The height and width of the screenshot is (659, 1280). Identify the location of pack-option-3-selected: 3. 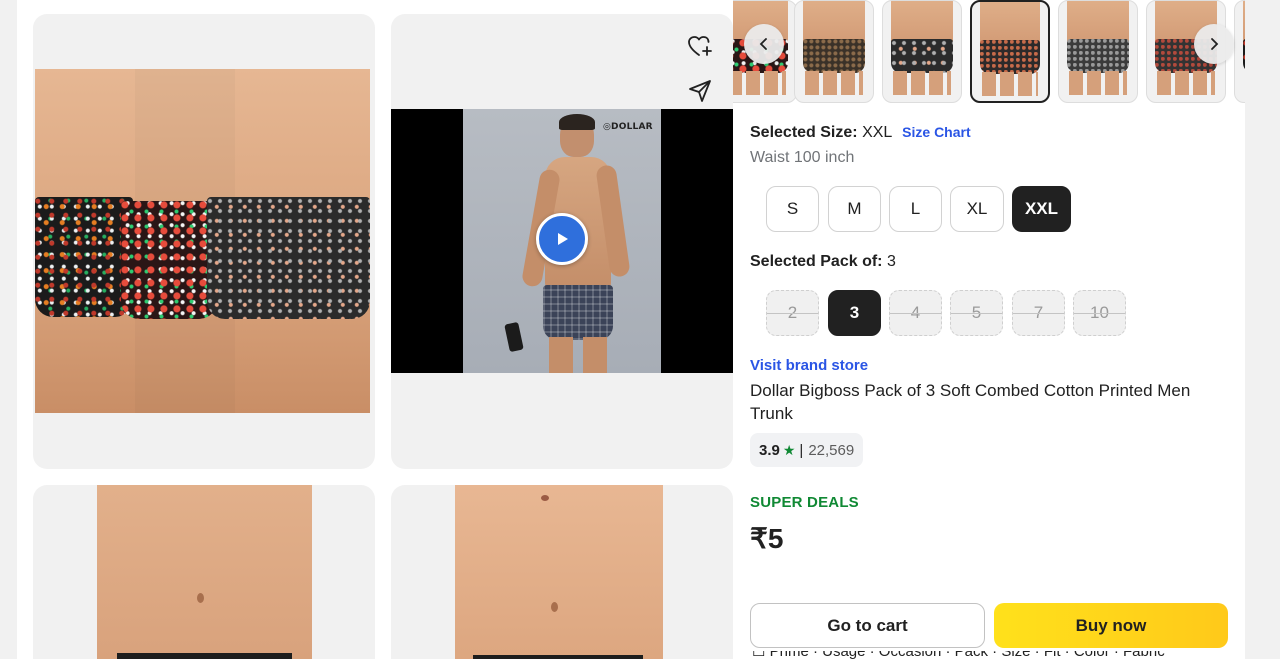
(854, 313).